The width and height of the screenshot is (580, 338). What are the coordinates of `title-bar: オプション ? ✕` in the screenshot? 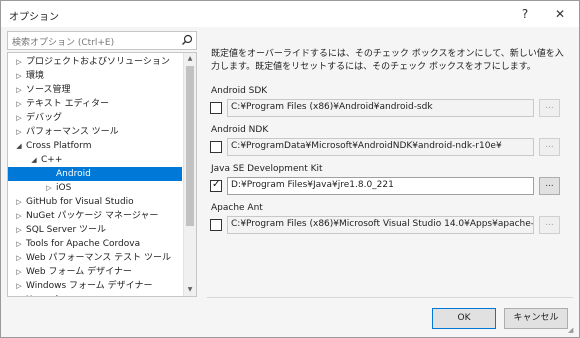 It's located at (290, 14).